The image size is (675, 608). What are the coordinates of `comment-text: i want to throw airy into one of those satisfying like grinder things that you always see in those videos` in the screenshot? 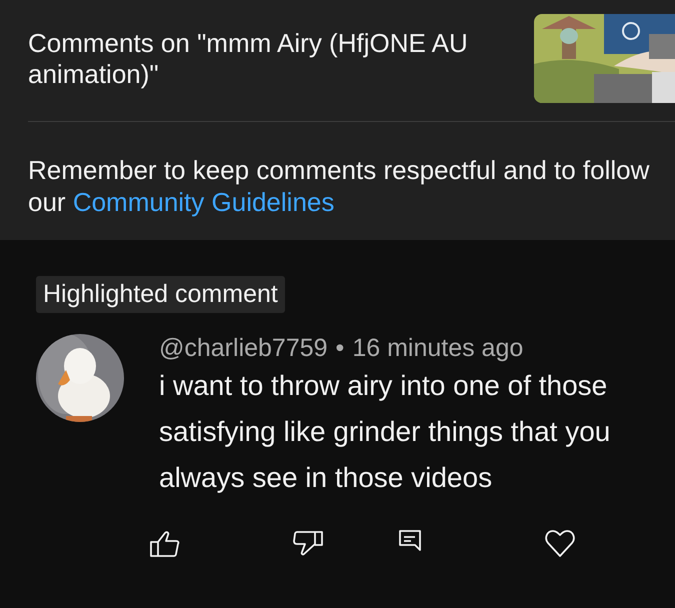 It's located at (385, 432).